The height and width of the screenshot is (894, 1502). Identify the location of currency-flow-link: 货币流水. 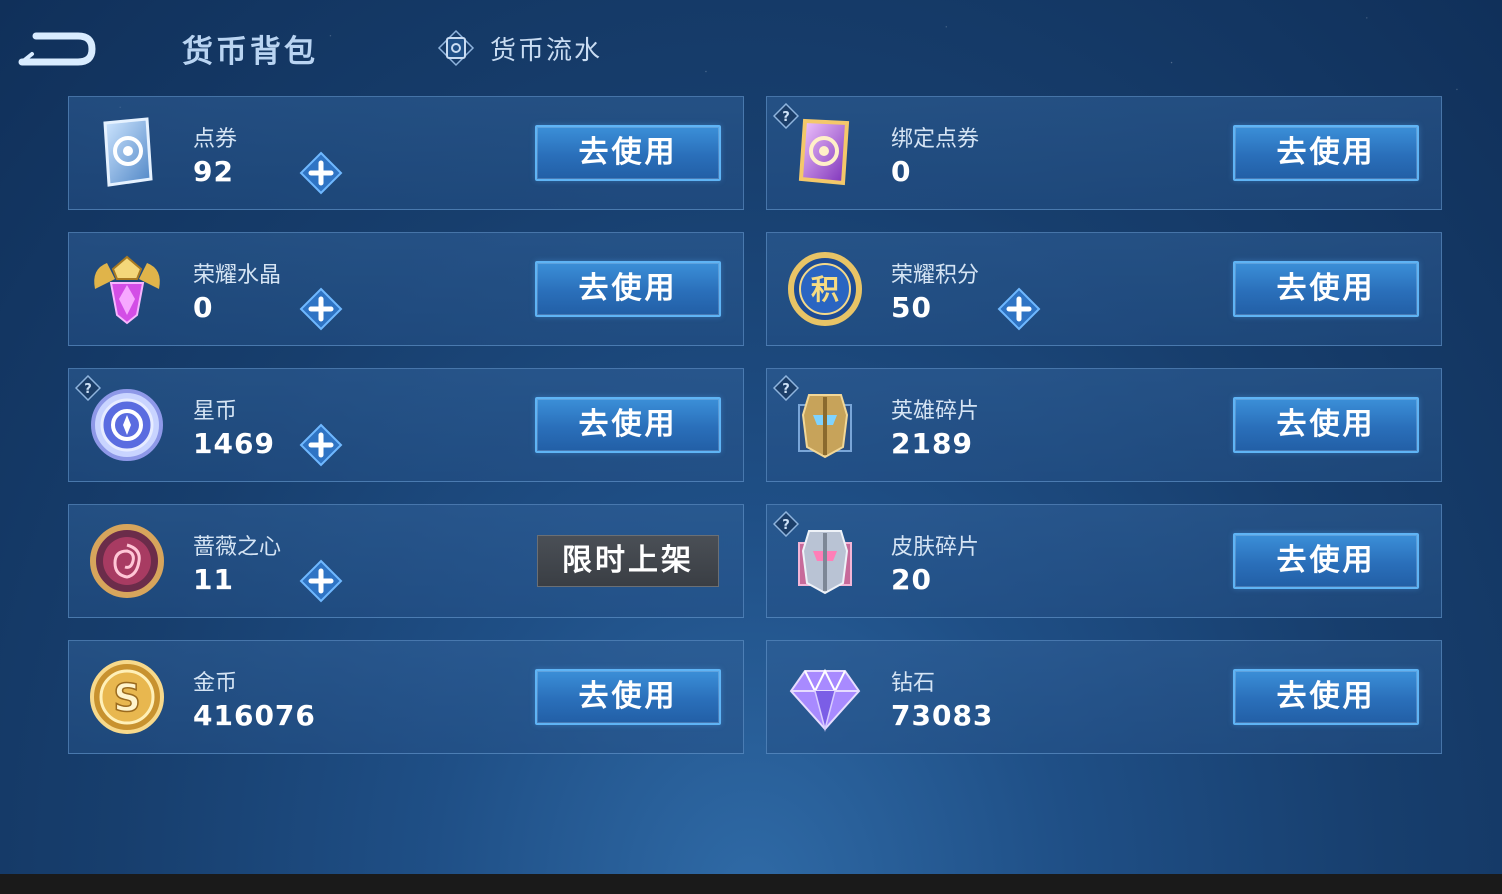
(519, 48).